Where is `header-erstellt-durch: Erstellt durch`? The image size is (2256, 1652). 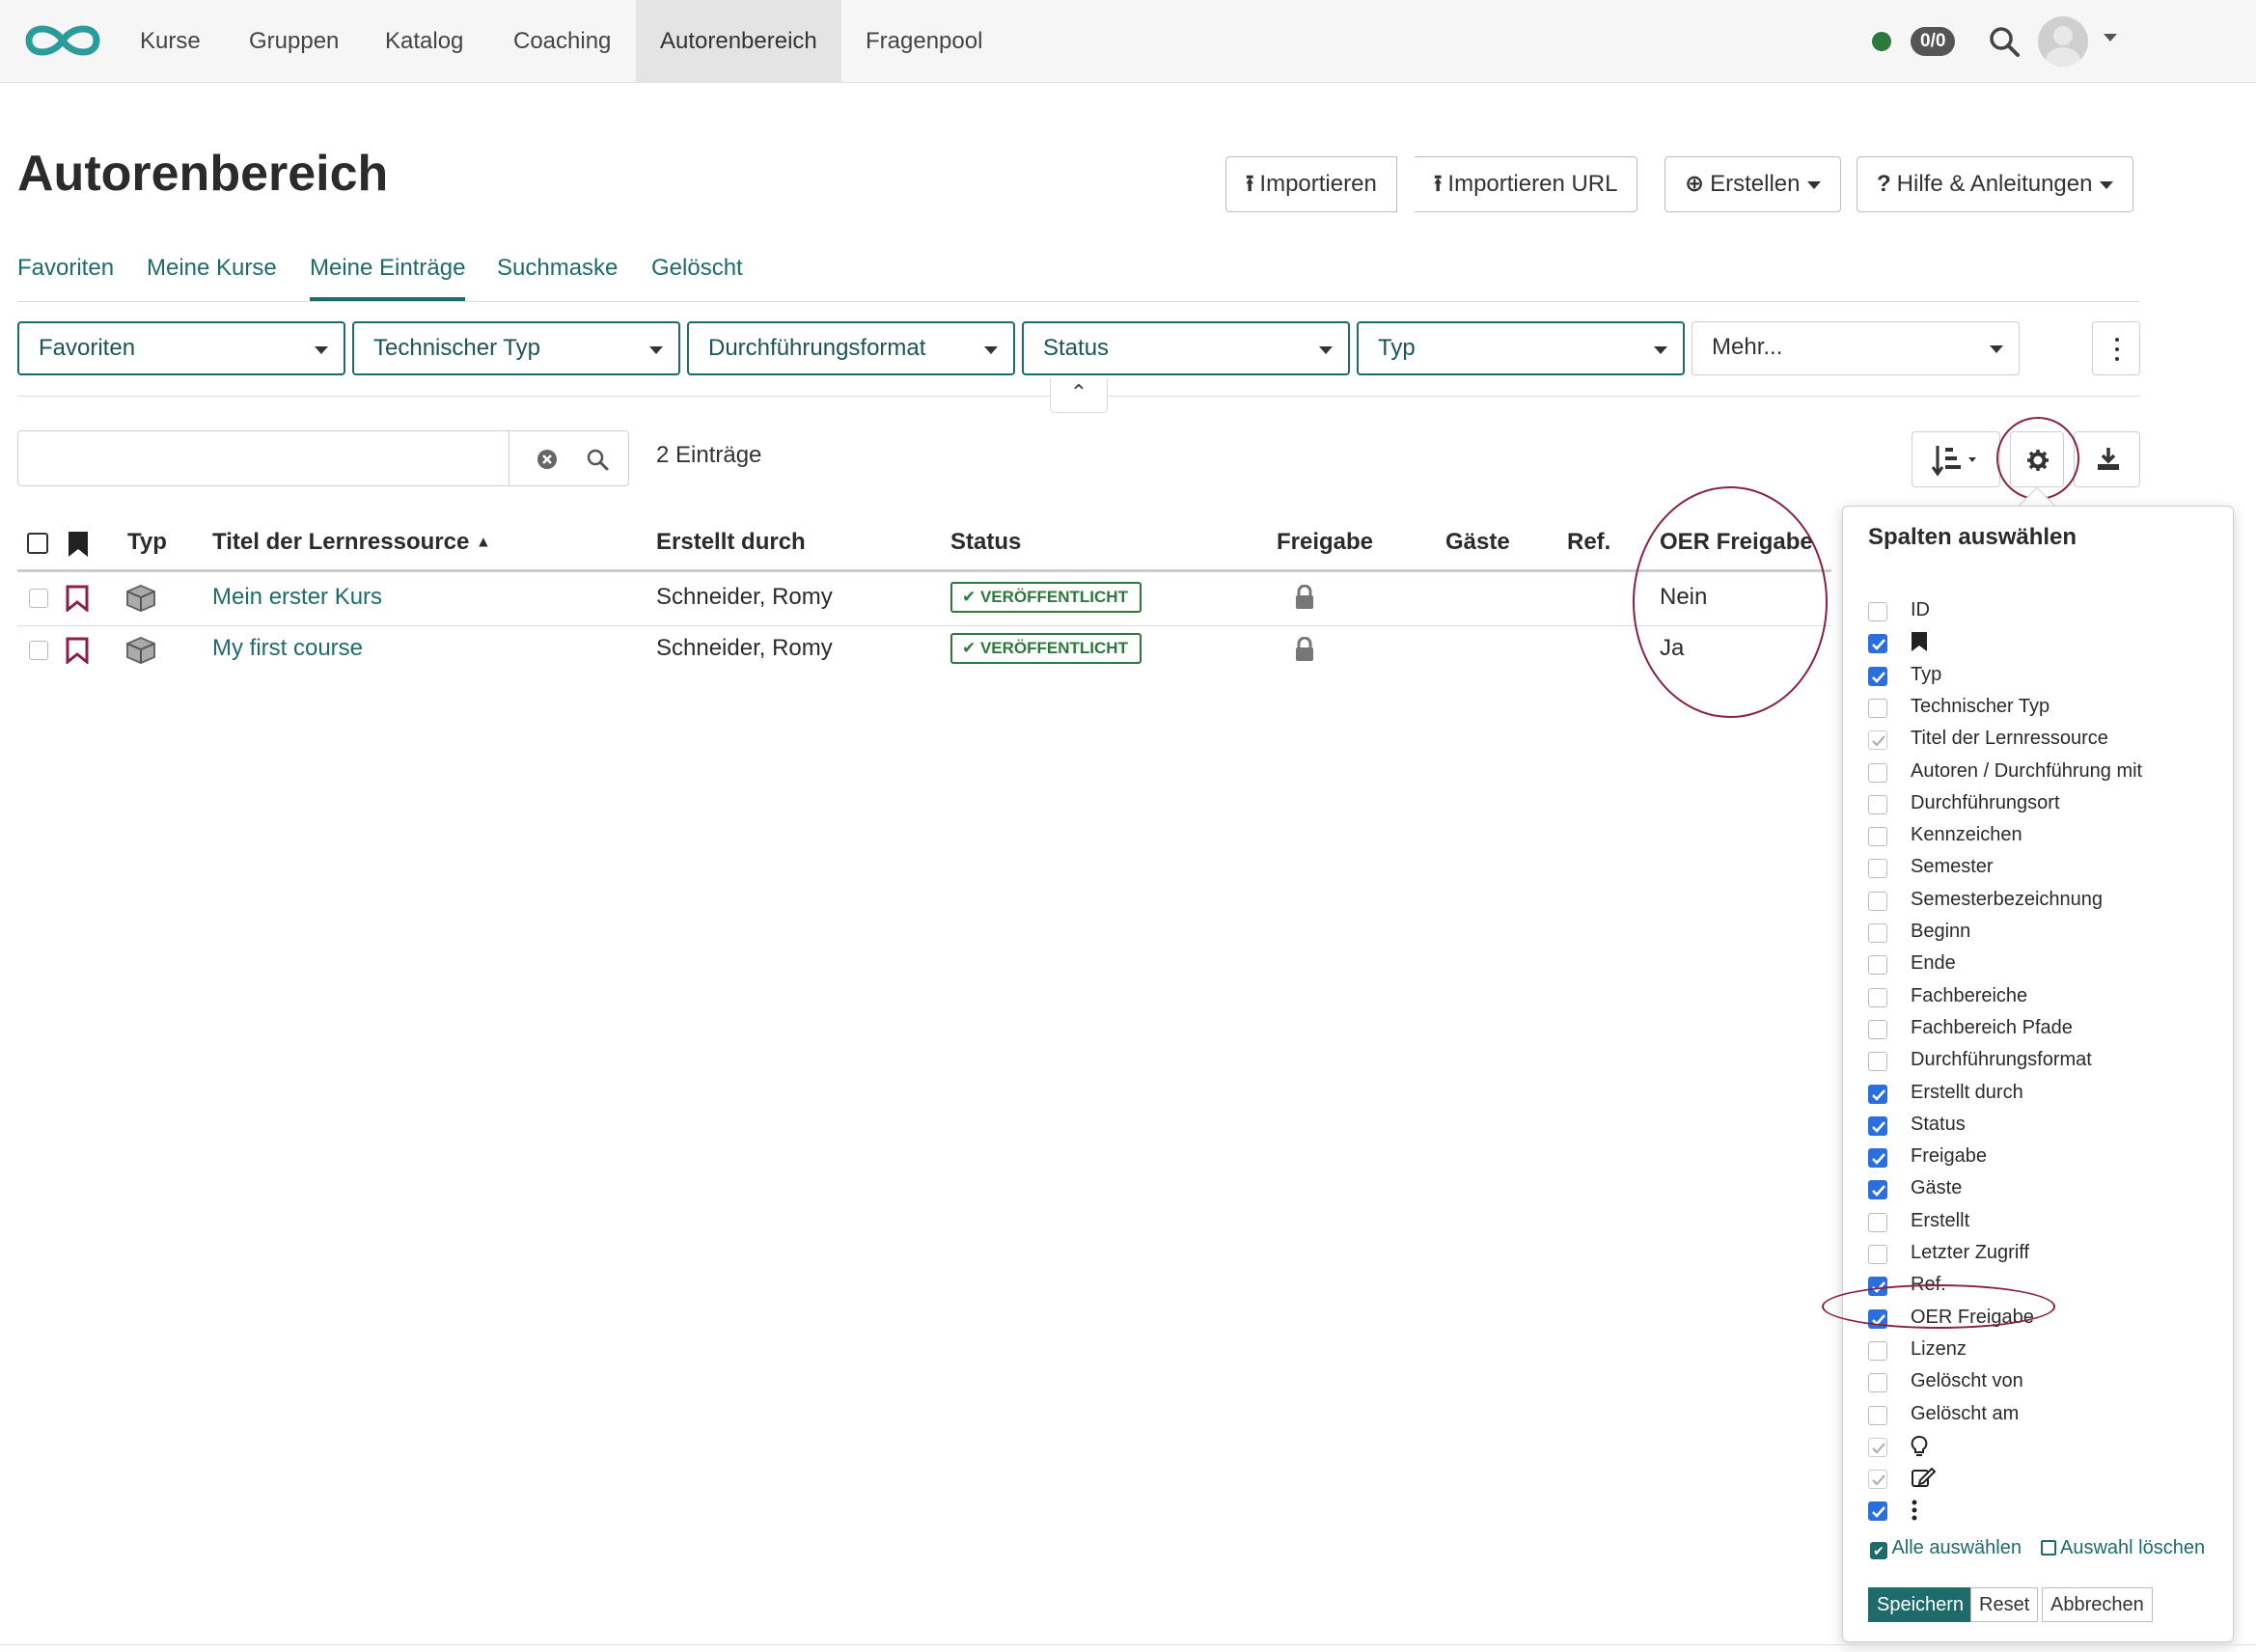
header-erstellt-durch: Erstellt durch is located at coordinates (731, 542).